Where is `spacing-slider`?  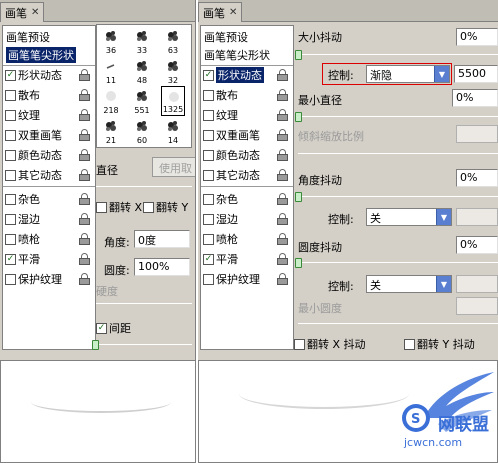 spacing-slider is located at coordinates (144, 344).